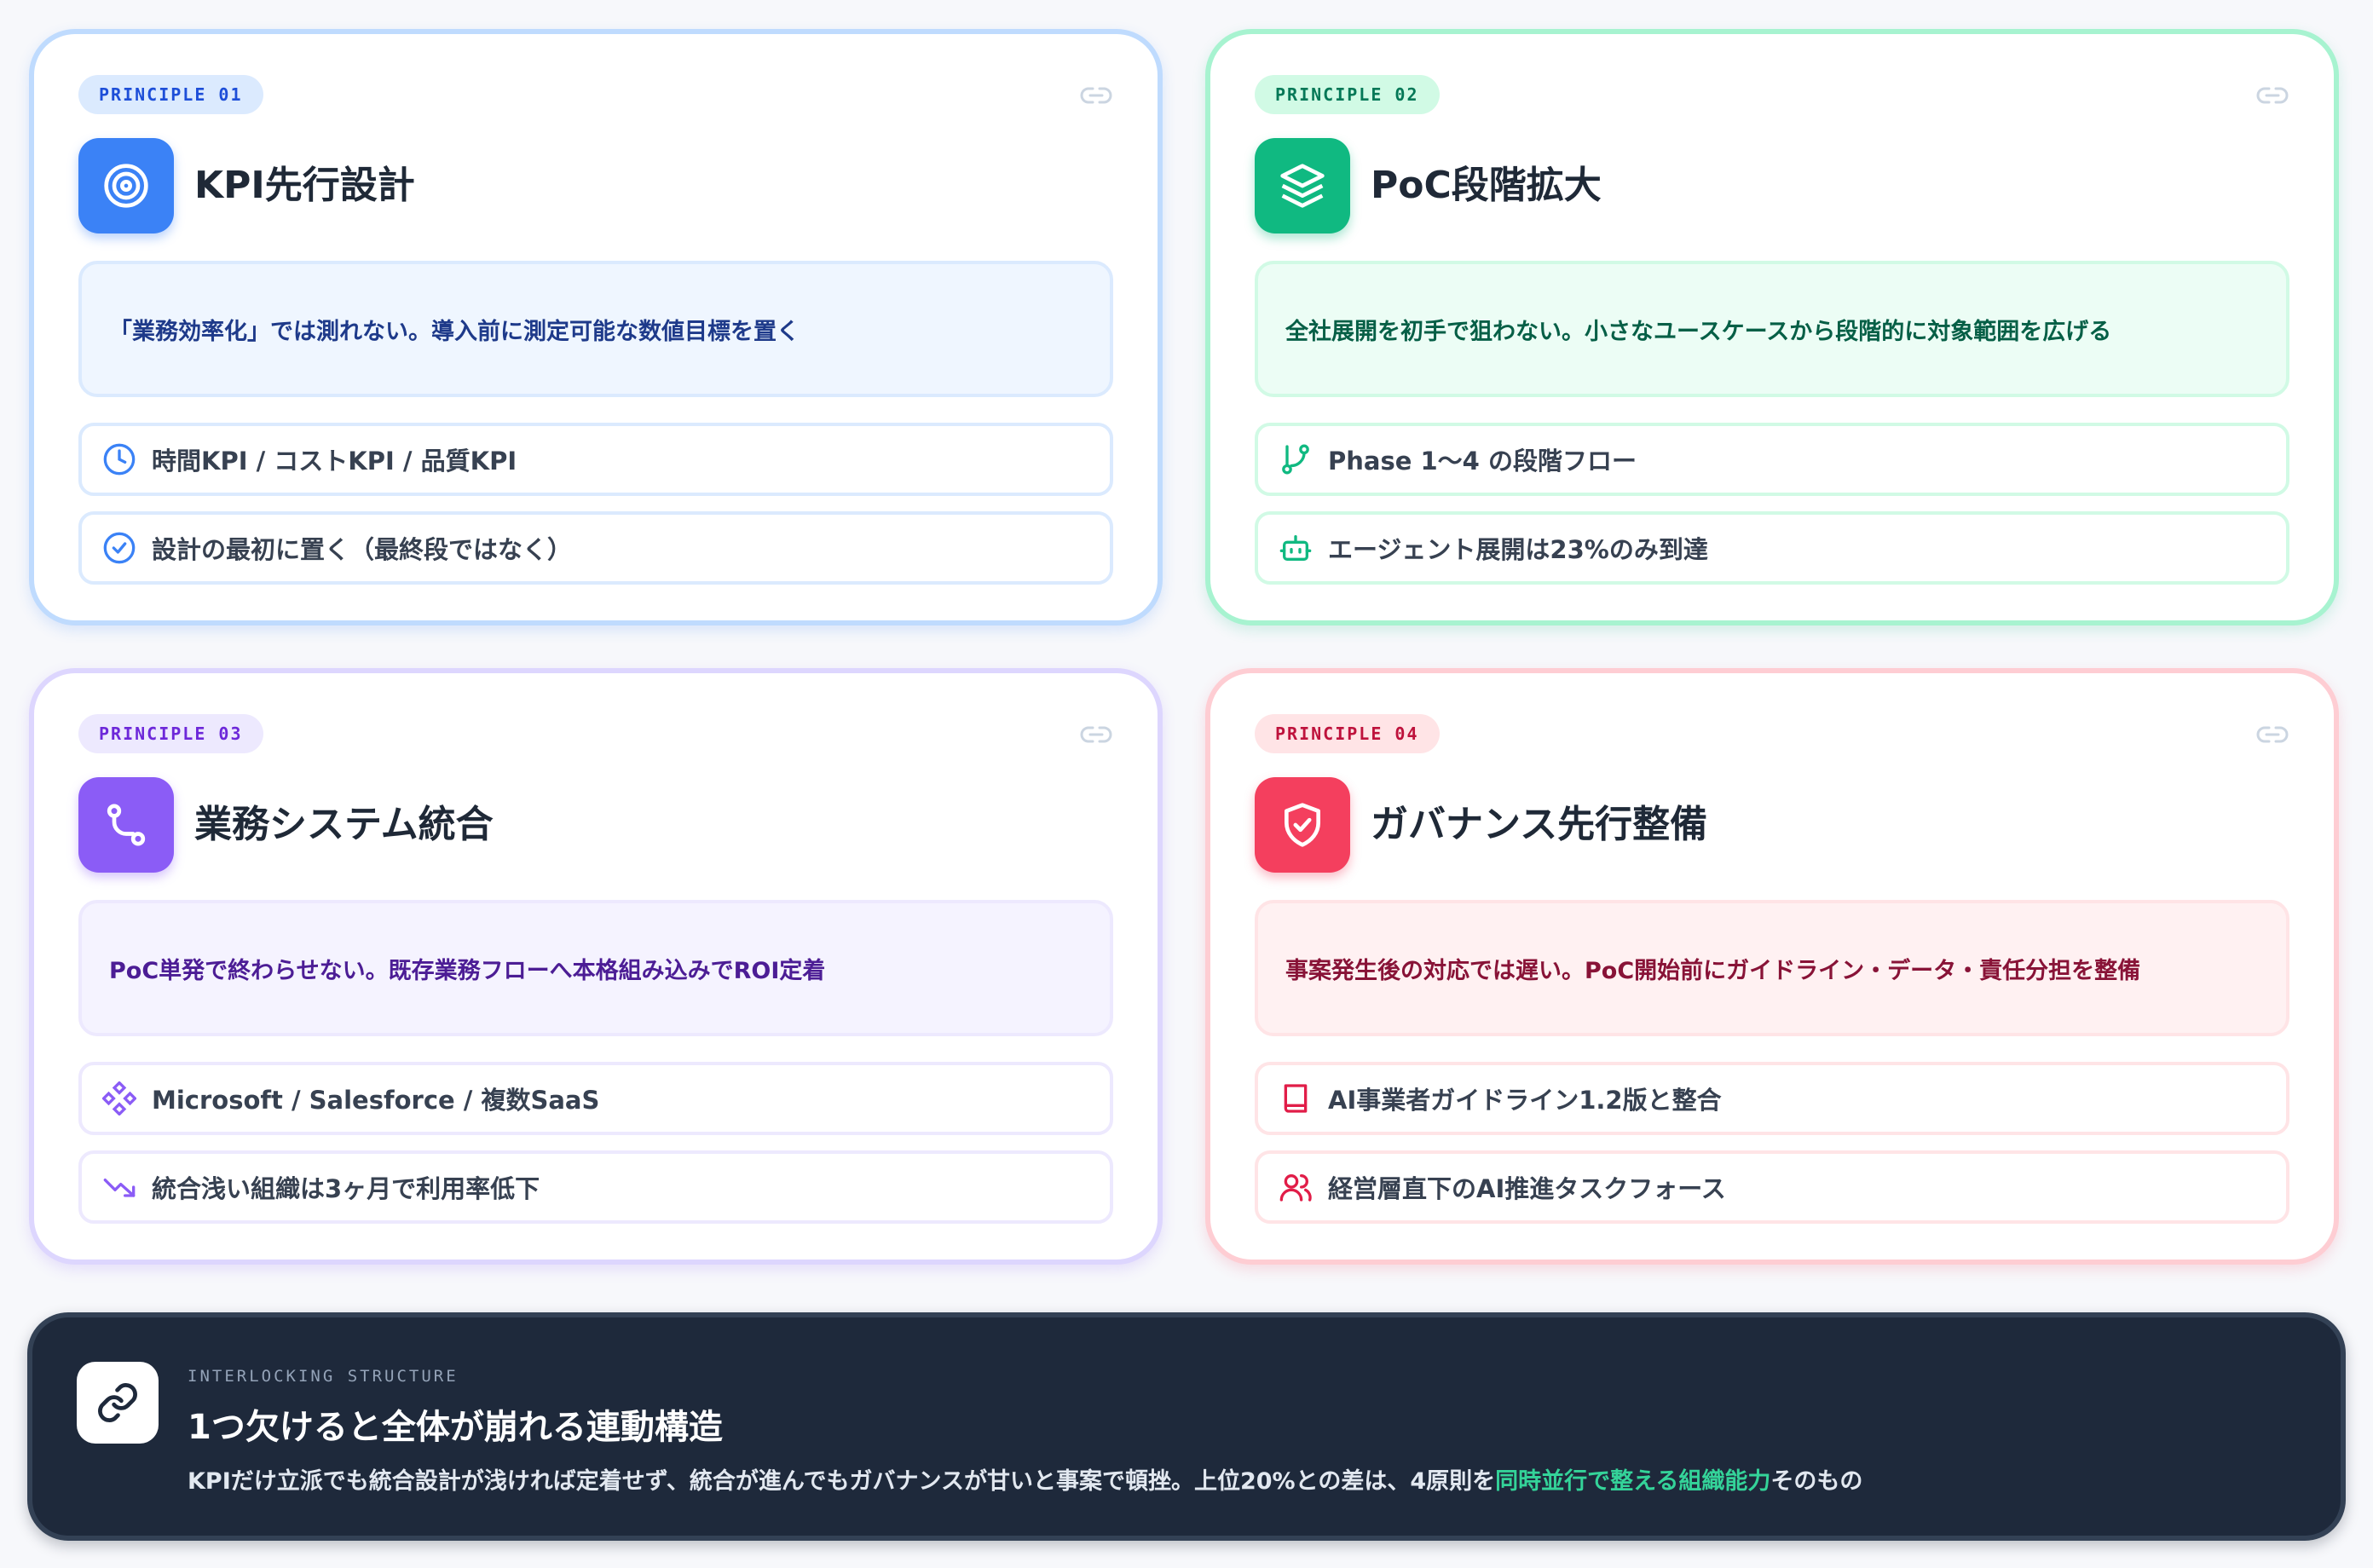 This screenshot has width=2373, height=1568. What do you see at coordinates (595, 548) in the screenshot?
I see `principle-item: 設計の最初に置く（最終段ではなく）` at bounding box center [595, 548].